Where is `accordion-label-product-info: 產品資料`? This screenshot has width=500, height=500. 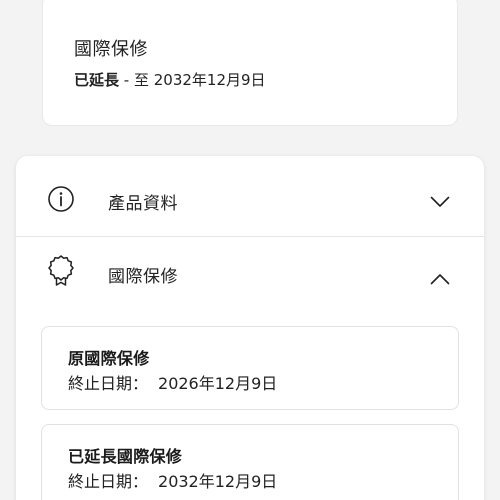
accordion-label-product-info: 產品資料 is located at coordinates (143, 204).